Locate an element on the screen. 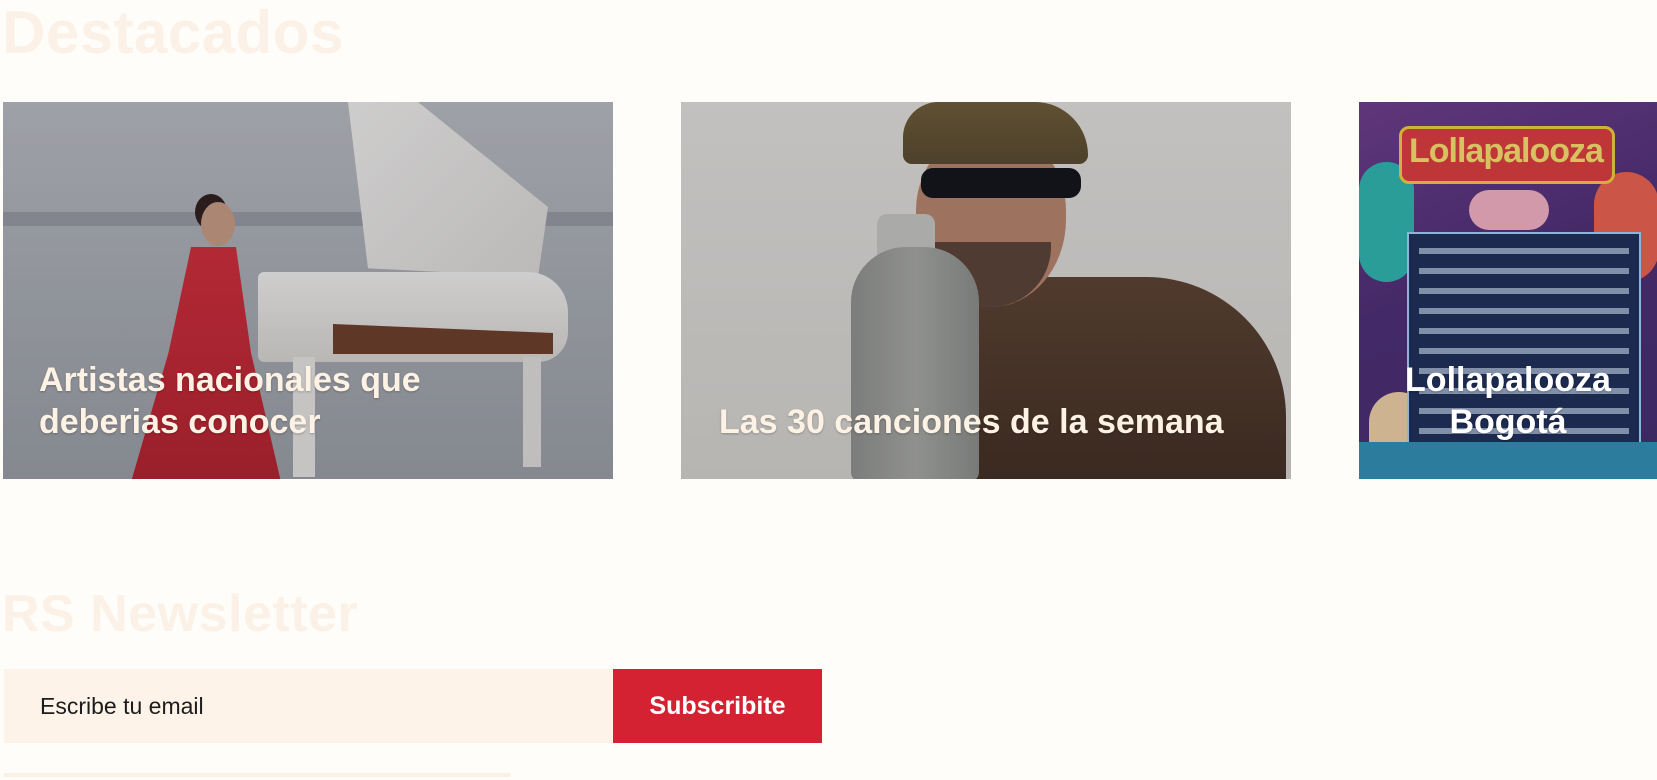 The width and height of the screenshot is (1657, 780). newsletter-section-title: RS Newsletter is located at coordinates (180, 614).